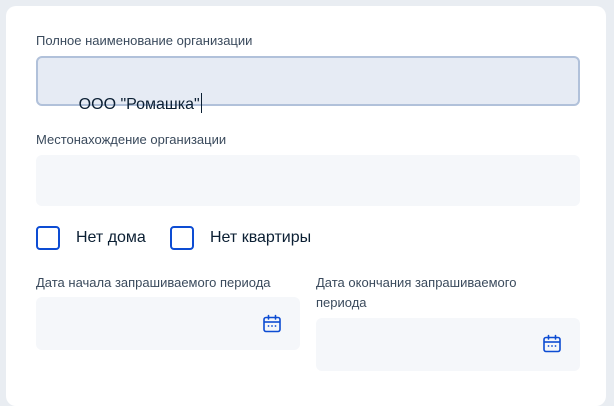 The height and width of the screenshot is (406, 614). Describe the element at coordinates (182, 238) in the screenshot. I see `checkbox-no-apartment-box` at that location.